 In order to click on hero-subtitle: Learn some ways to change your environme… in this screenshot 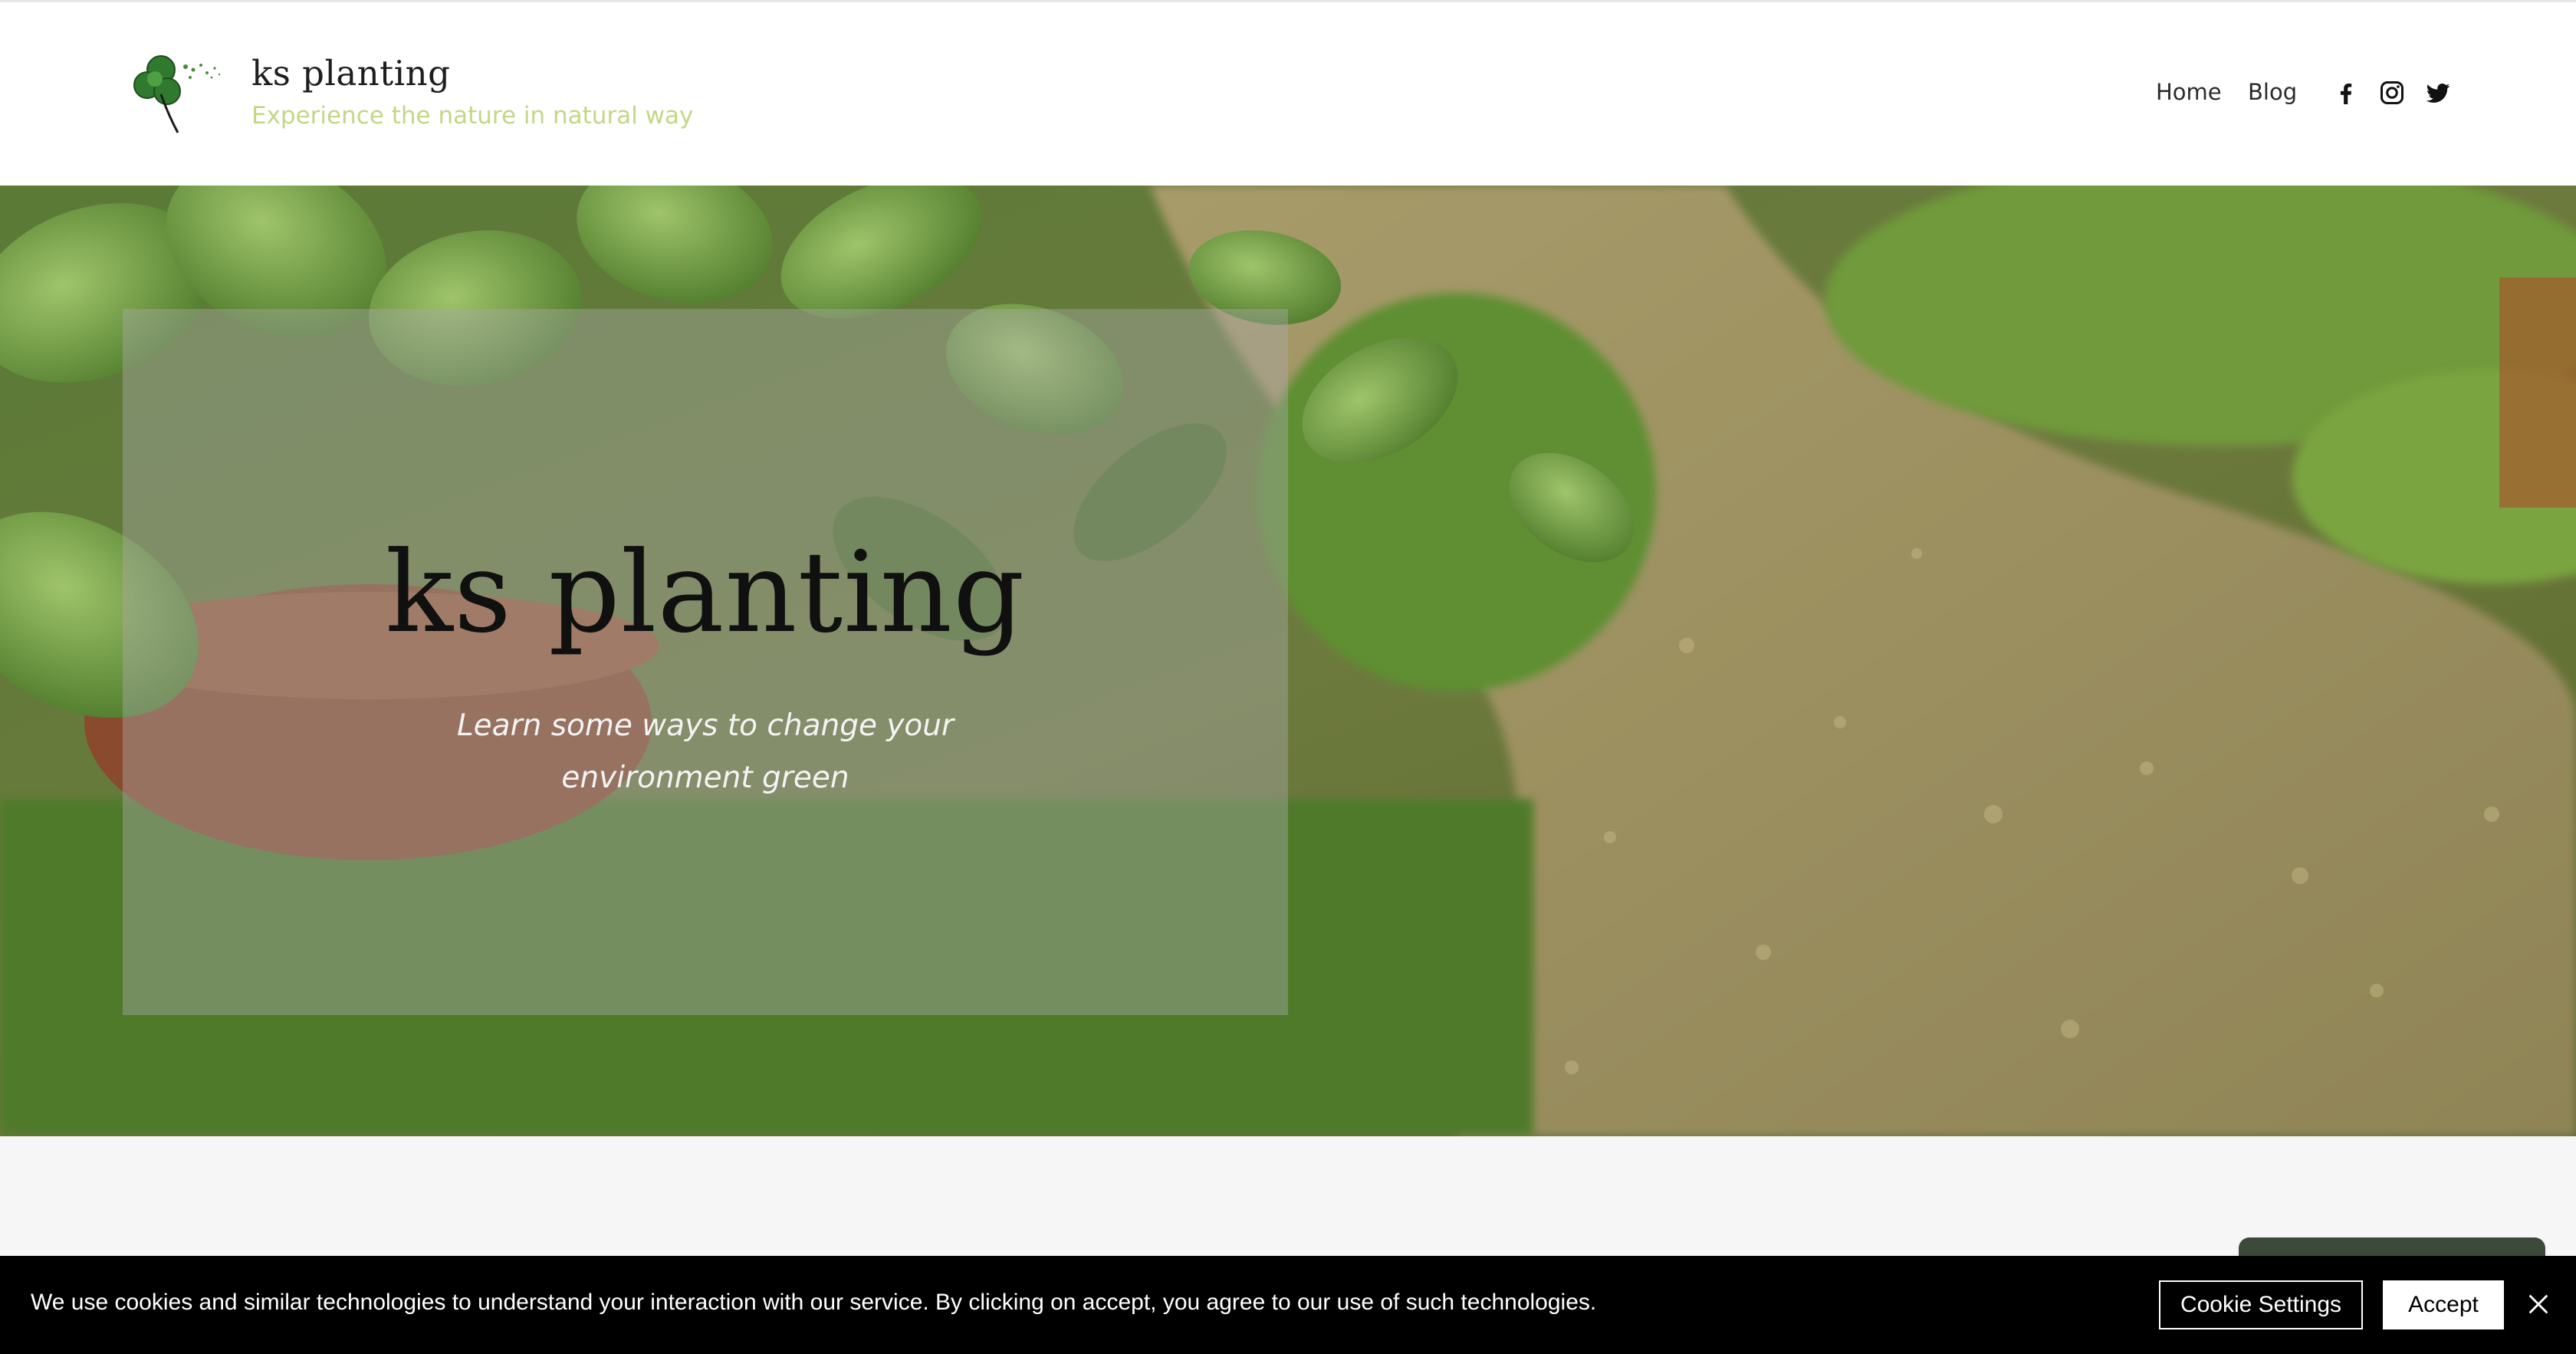, I will do `click(706, 751)`.